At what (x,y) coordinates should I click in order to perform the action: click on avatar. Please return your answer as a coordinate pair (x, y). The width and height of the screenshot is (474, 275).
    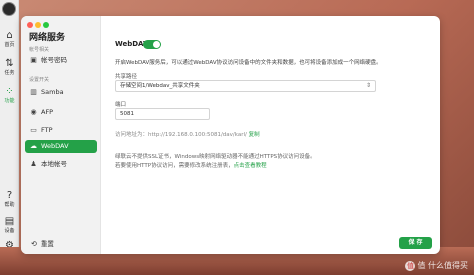
    Looking at the image, I should click on (9, 9).